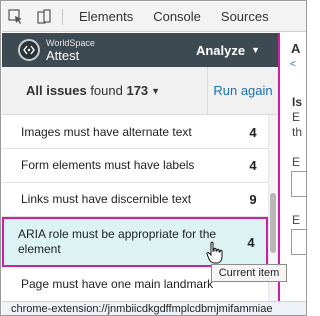 Image resolution: width=320 pixels, height=316 pixels. I want to click on tab-elements: Elements, so click(106, 17).